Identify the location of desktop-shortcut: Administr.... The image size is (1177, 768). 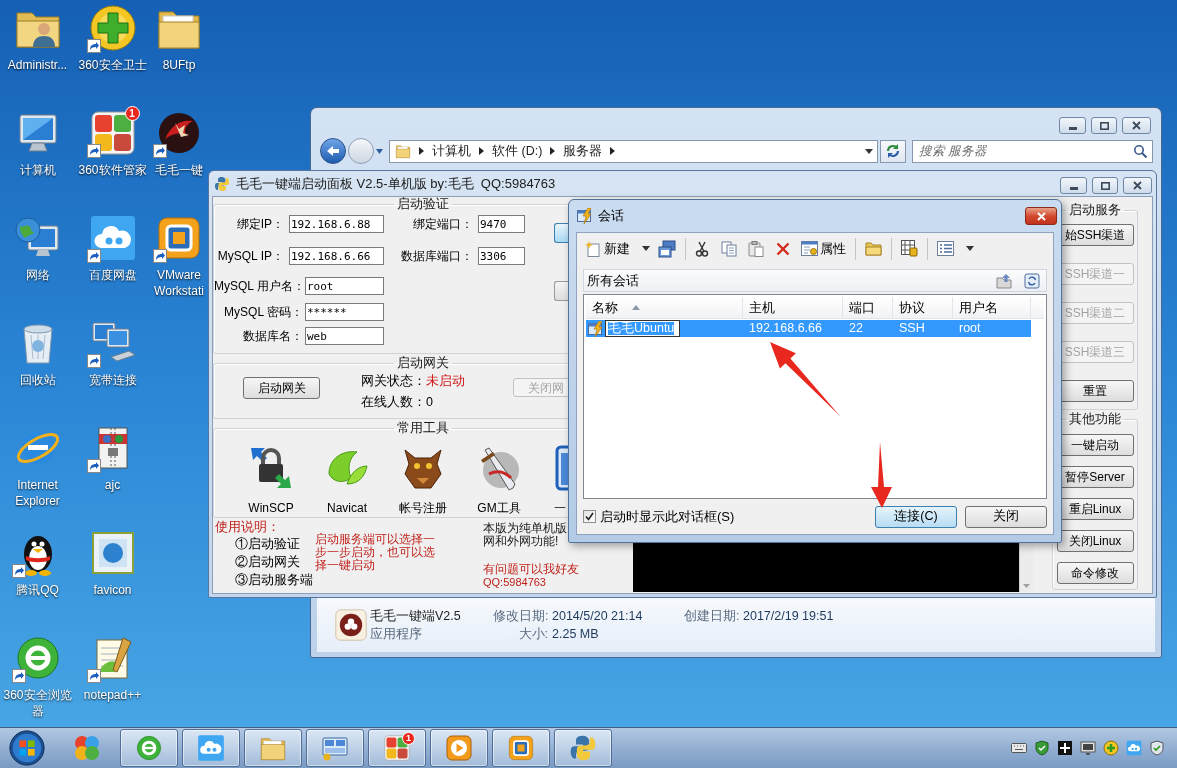
(37, 38).